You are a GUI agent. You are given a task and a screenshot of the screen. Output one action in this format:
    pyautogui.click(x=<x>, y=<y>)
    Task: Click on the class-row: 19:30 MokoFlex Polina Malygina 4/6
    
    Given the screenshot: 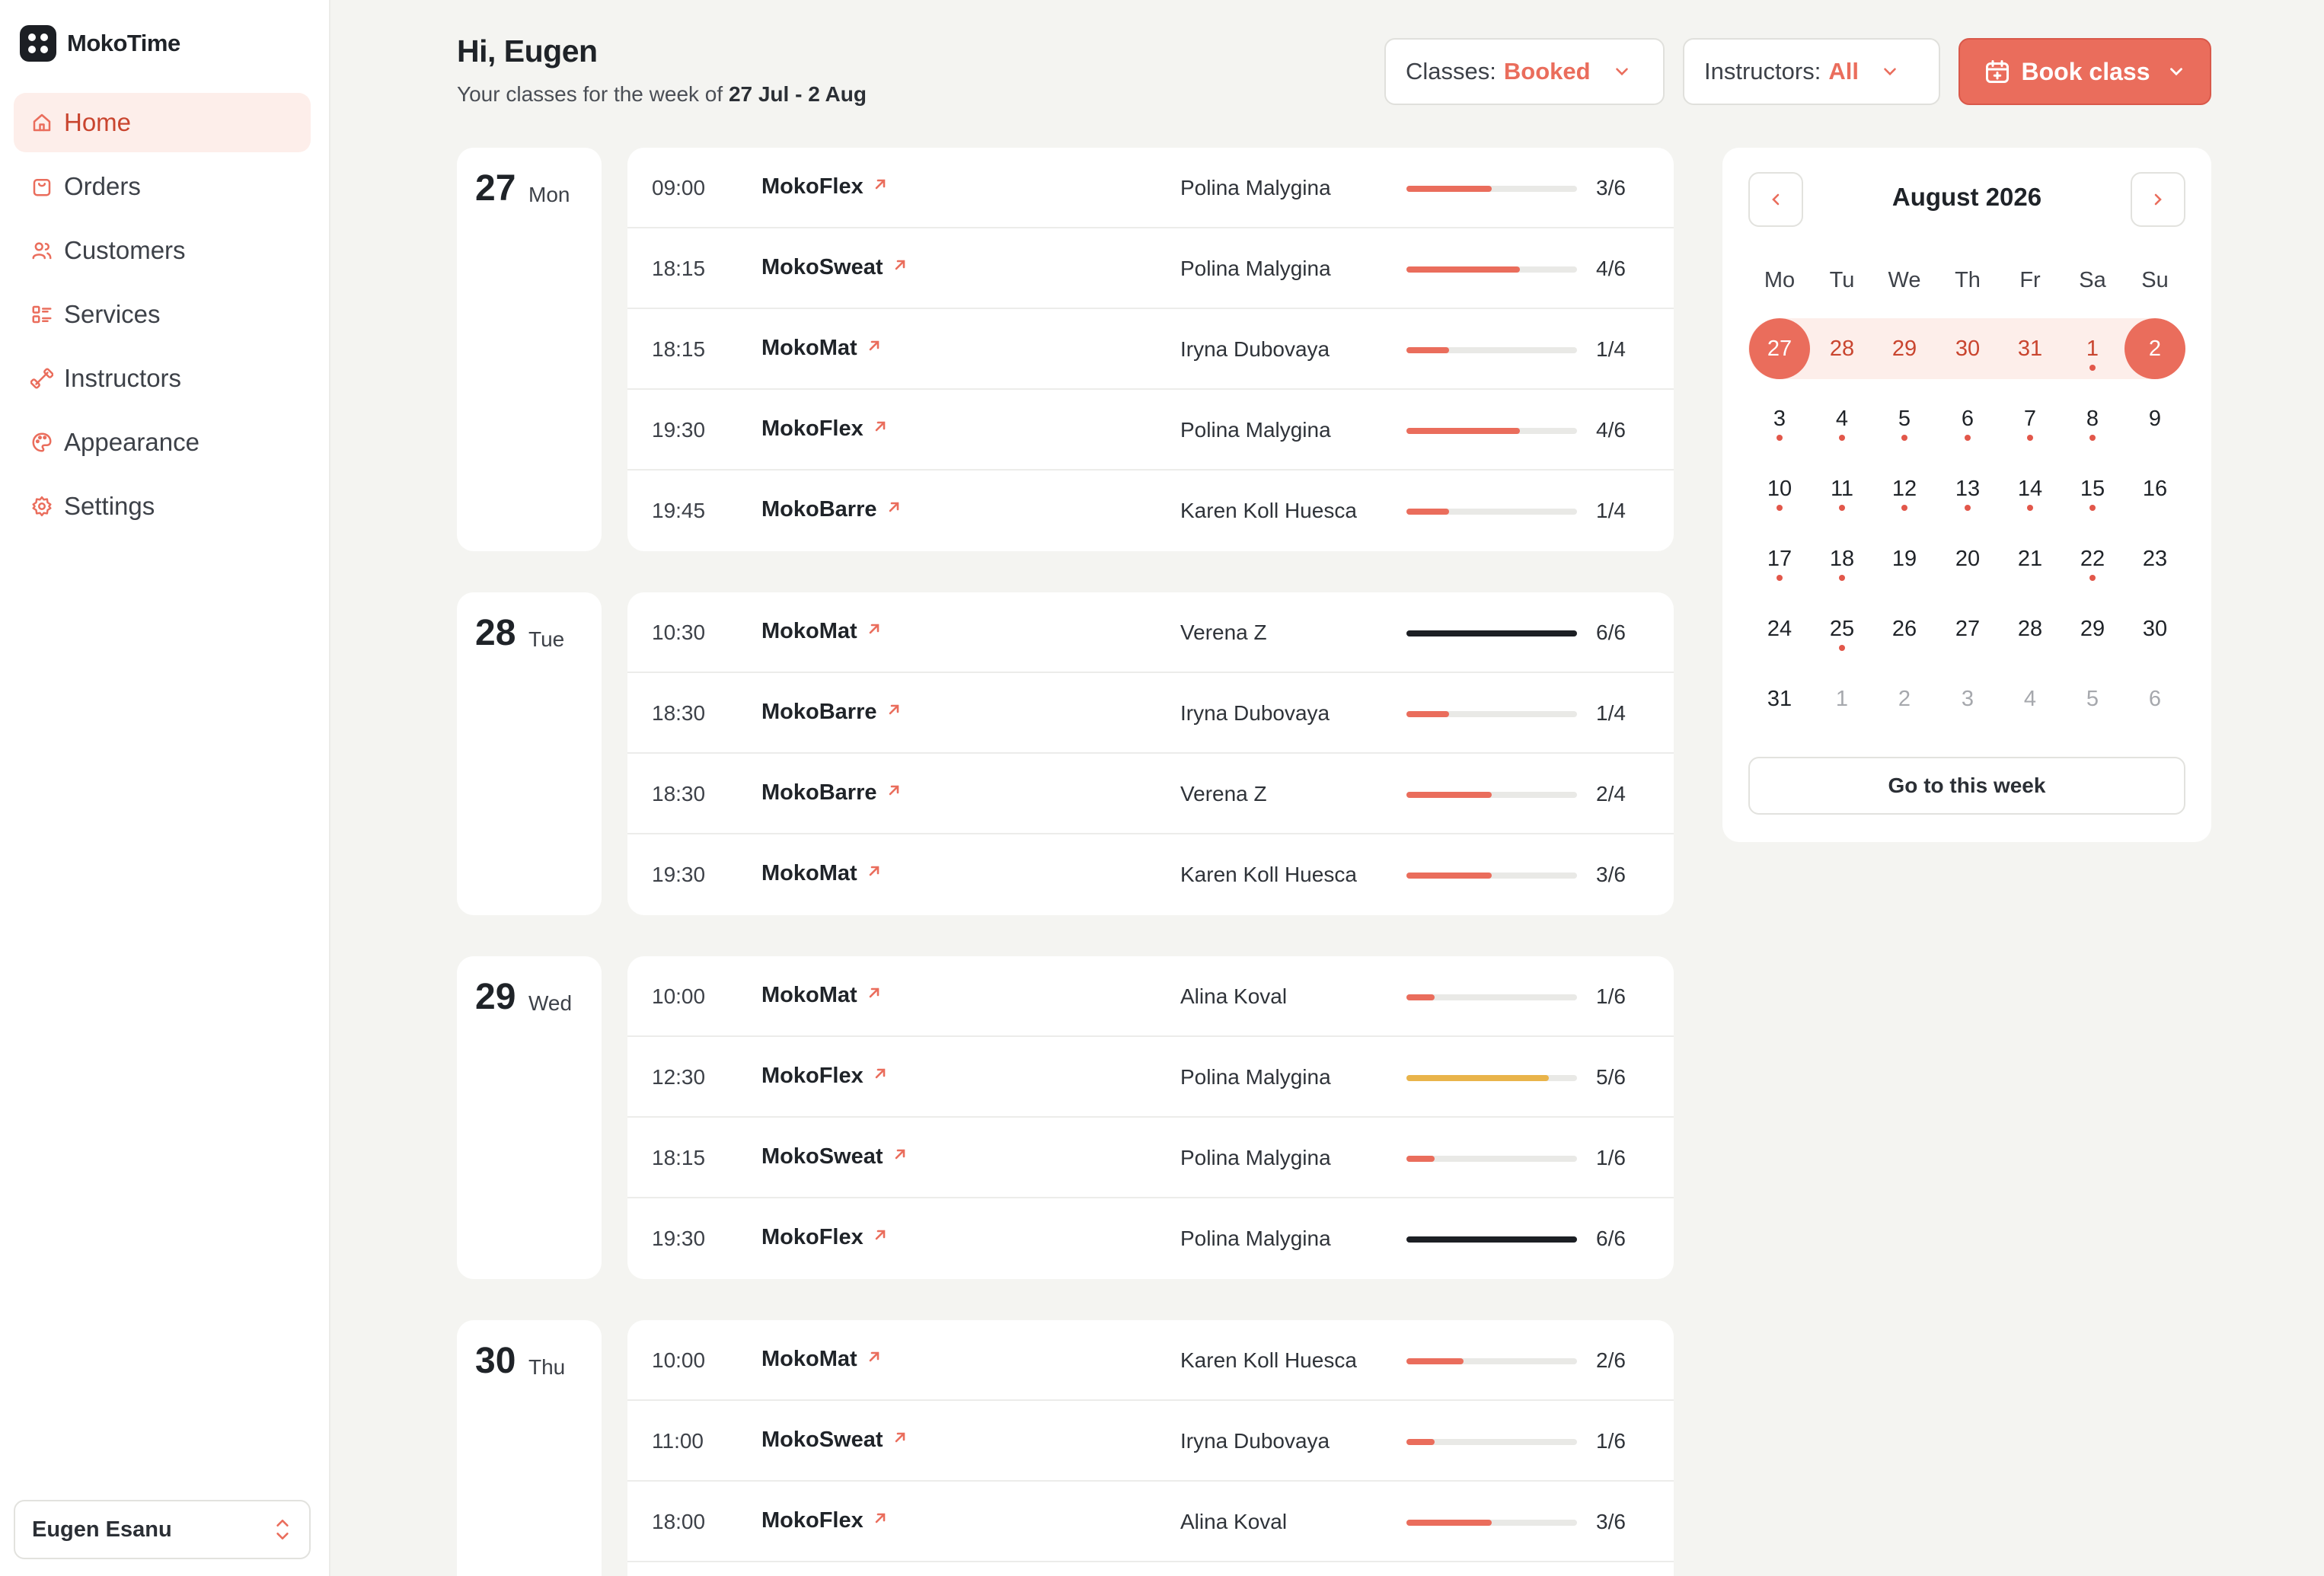 What is the action you would take?
    pyautogui.click(x=1150, y=430)
    